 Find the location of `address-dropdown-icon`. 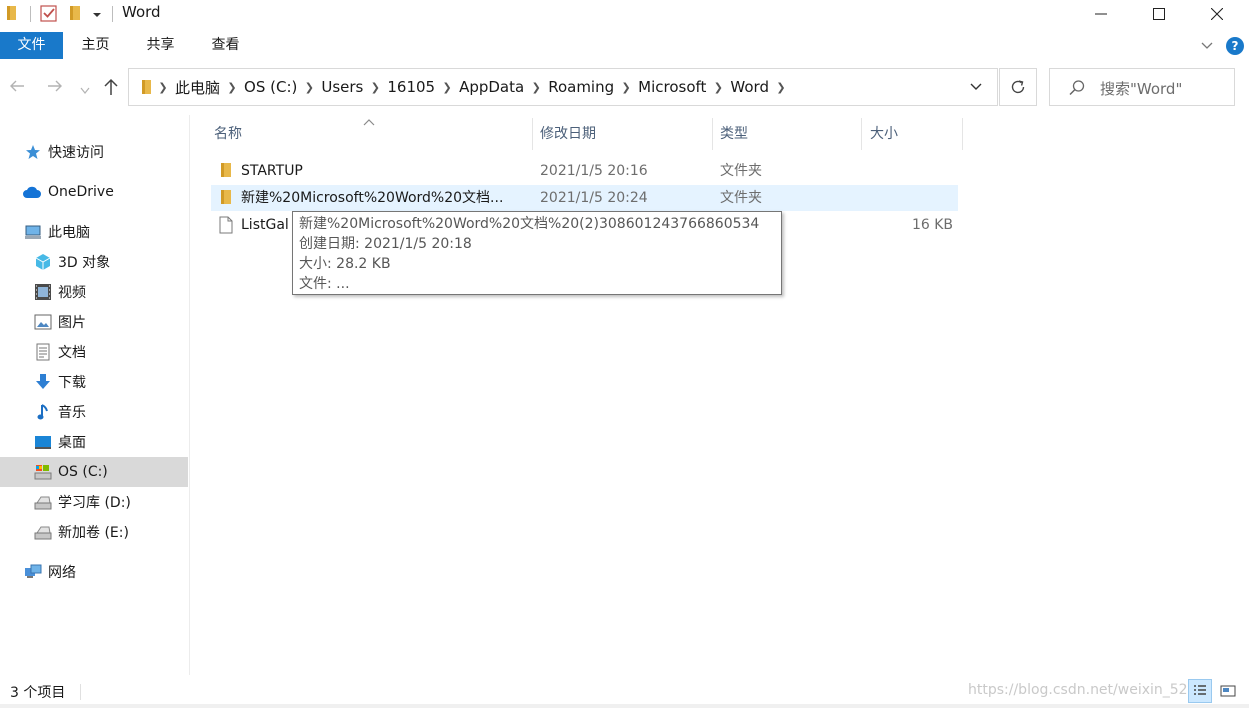

address-dropdown-icon is located at coordinates (976, 89).